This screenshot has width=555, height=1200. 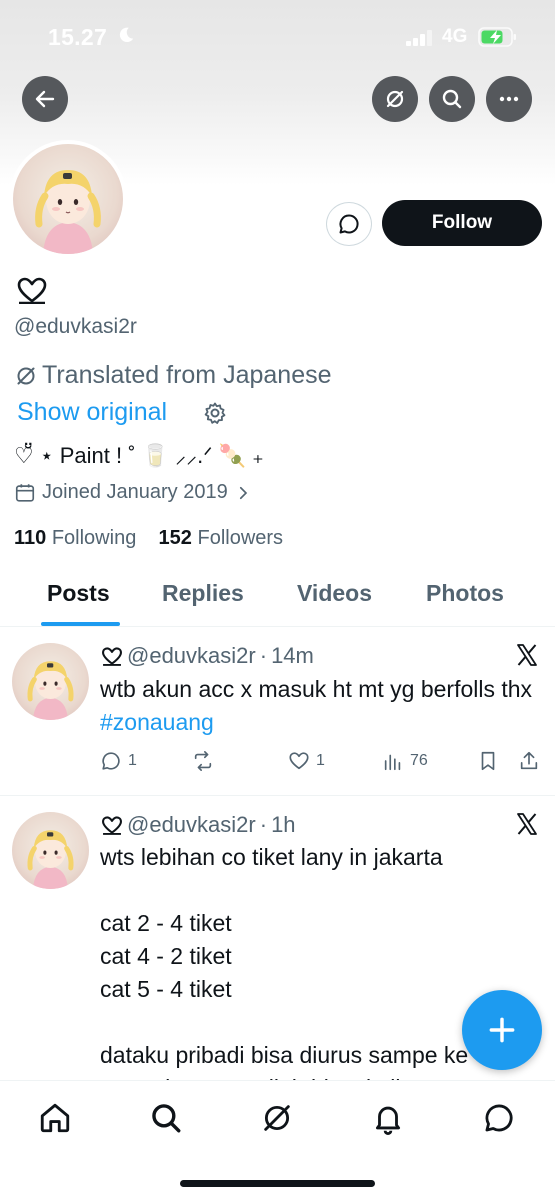 What do you see at coordinates (499, 1118) in the screenshot?
I see `messages-icon` at bounding box center [499, 1118].